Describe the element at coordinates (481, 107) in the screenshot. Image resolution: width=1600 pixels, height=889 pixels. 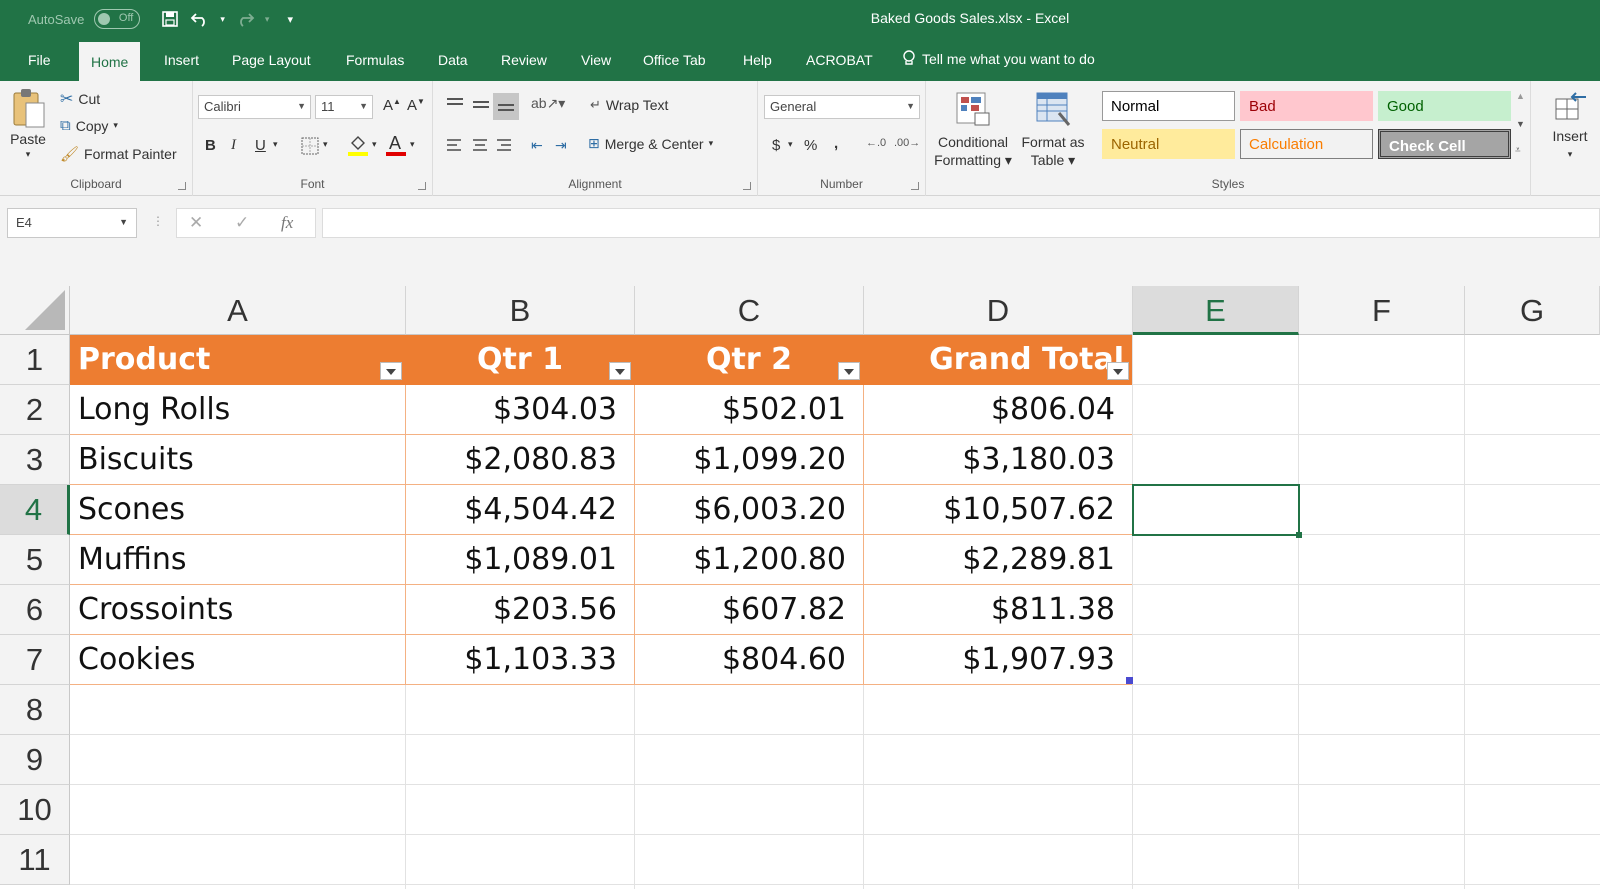
I see `middle-align-icon` at that location.